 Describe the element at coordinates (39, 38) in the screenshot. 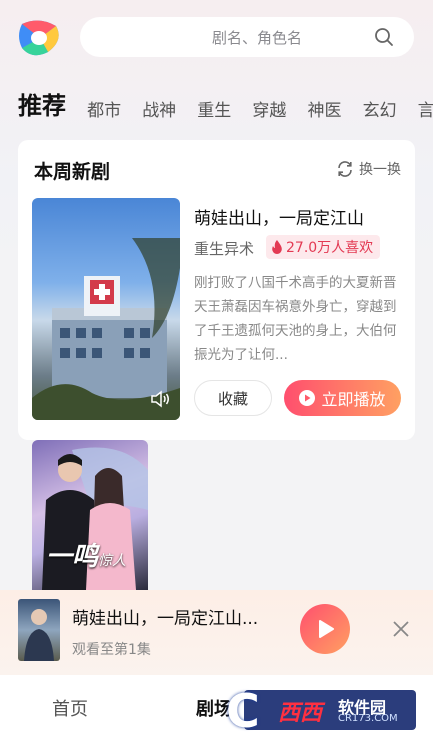

I see `app-logo-icon` at that location.